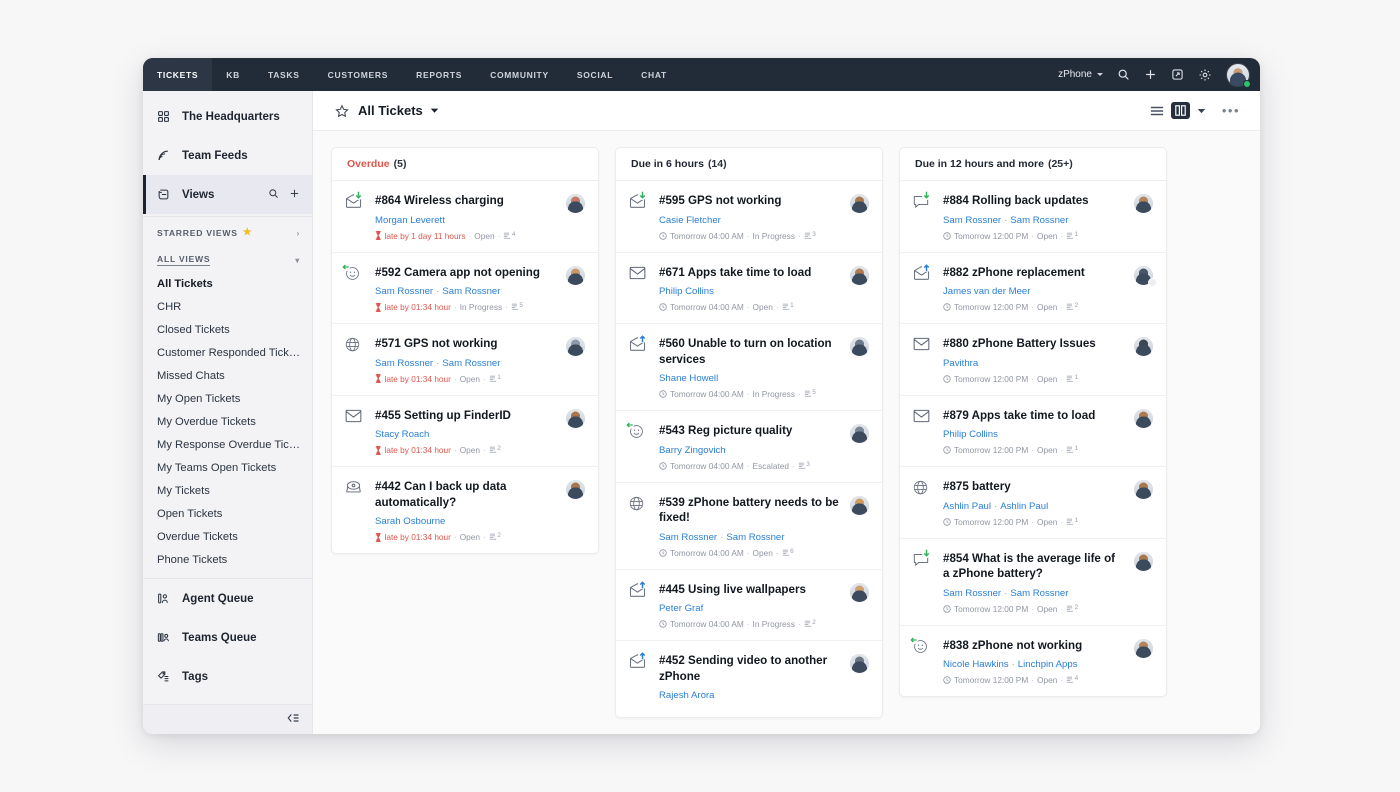 The height and width of the screenshot is (792, 1400). What do you see at coordinates (227, 376) in the screenshot?
I see `view-list-item: Missed Chats` at bounding box center [227, 376].